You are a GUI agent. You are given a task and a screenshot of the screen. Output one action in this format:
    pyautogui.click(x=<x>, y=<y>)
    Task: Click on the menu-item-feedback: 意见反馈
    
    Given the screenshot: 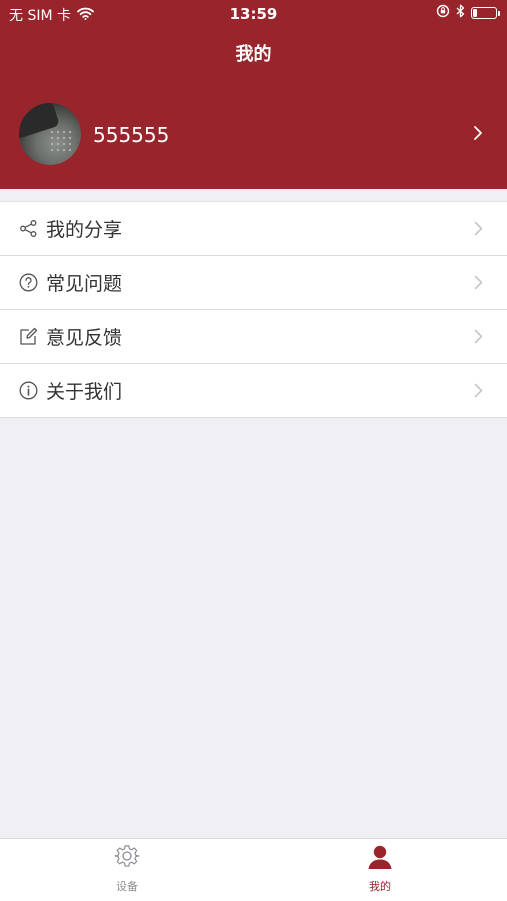 What is the action you would take?
    pyautogui.click(x=253, y=337)
    